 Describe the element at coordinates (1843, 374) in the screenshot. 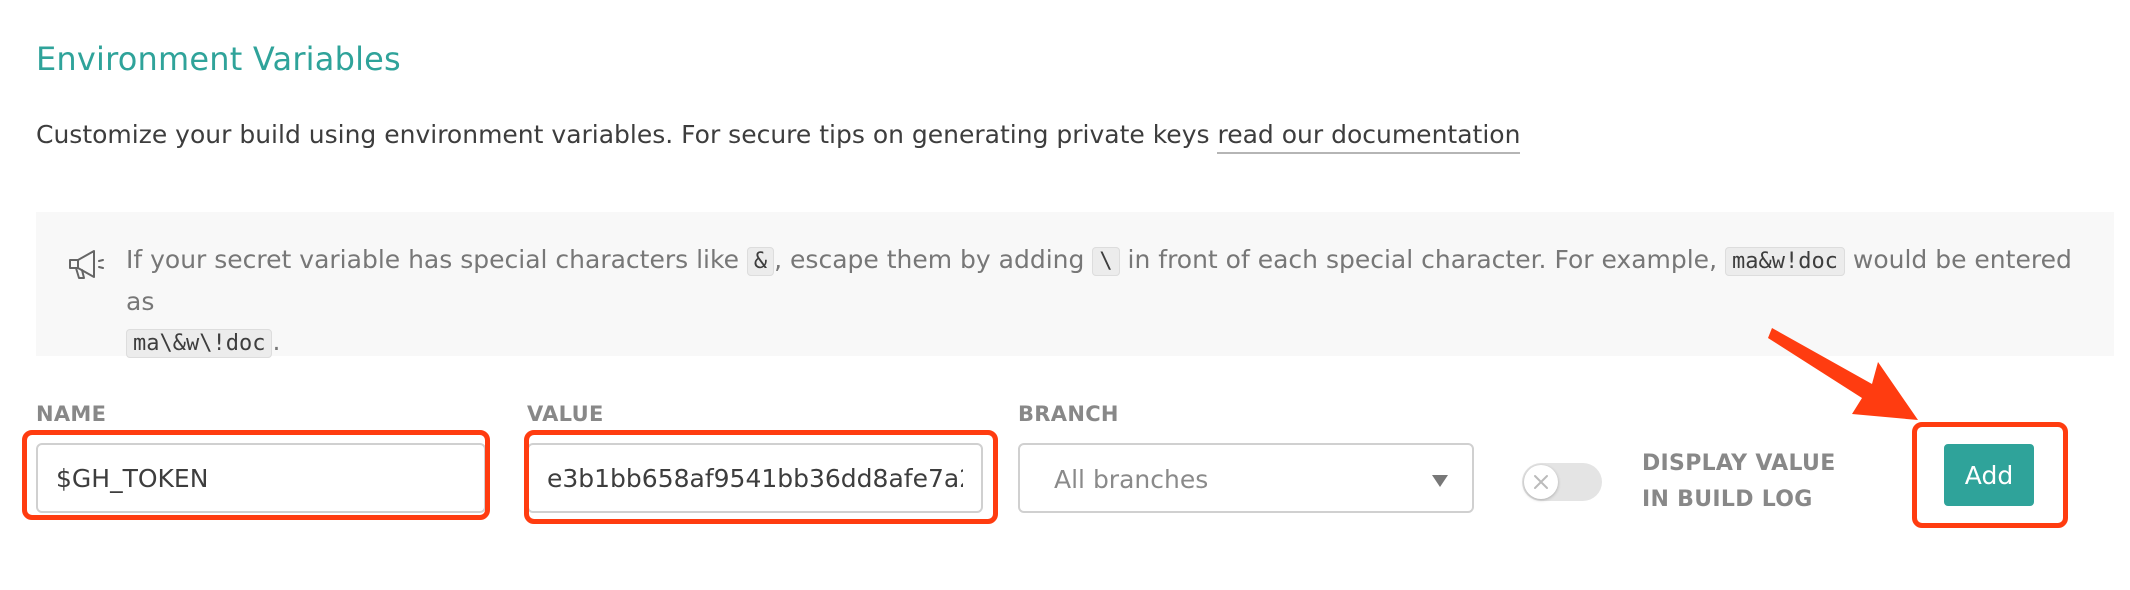

I see `annotation-arrow-icon` at that location.